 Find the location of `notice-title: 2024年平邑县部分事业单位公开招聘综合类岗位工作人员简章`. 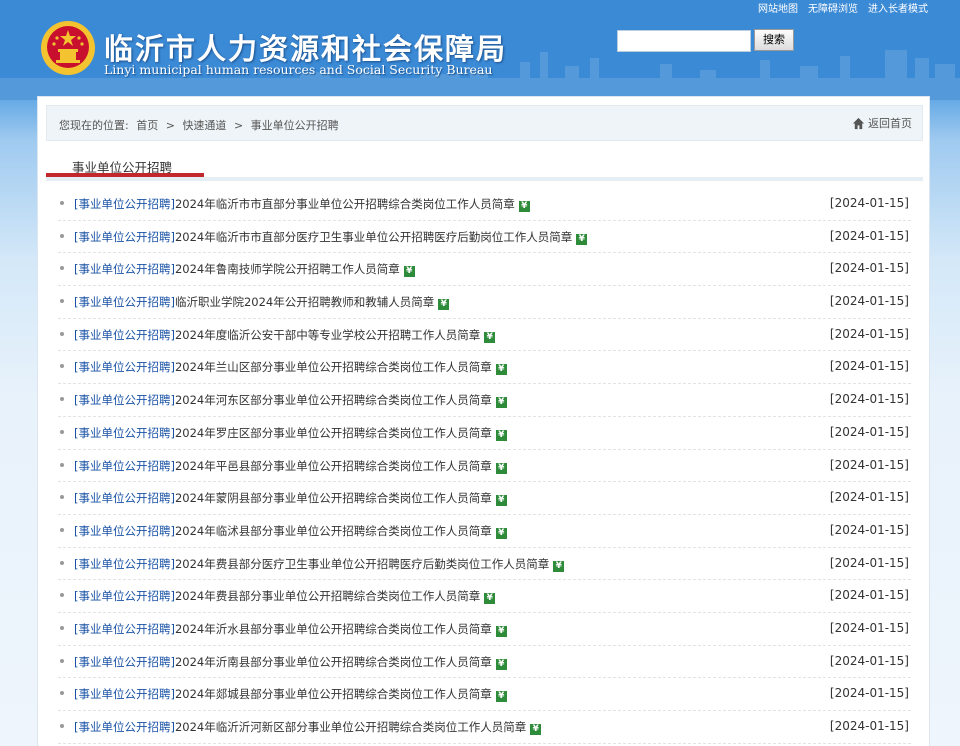

notice-title: 2024年平邑县部分事业单位公开招聘综合类岗位工作人员简章 is located at coordinates (333, 466).